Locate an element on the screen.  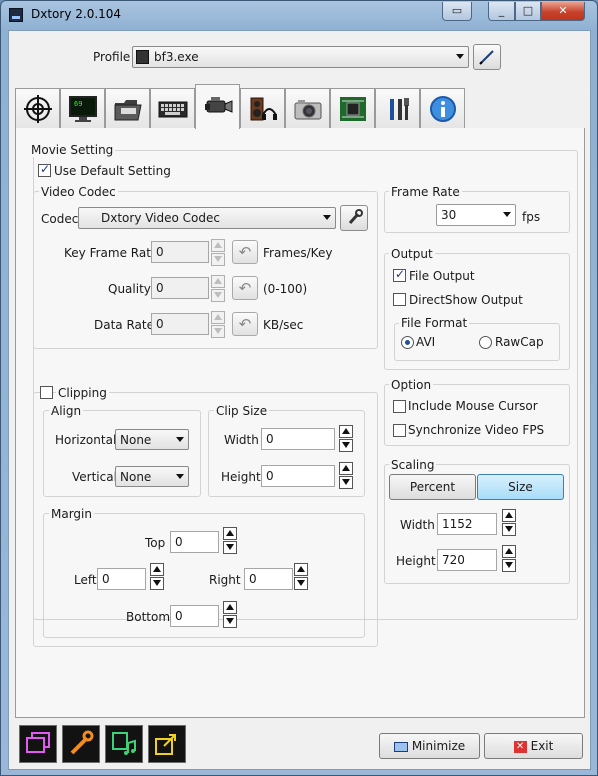
margin-bottom-input: 0 is located at coordinates (194, 616).